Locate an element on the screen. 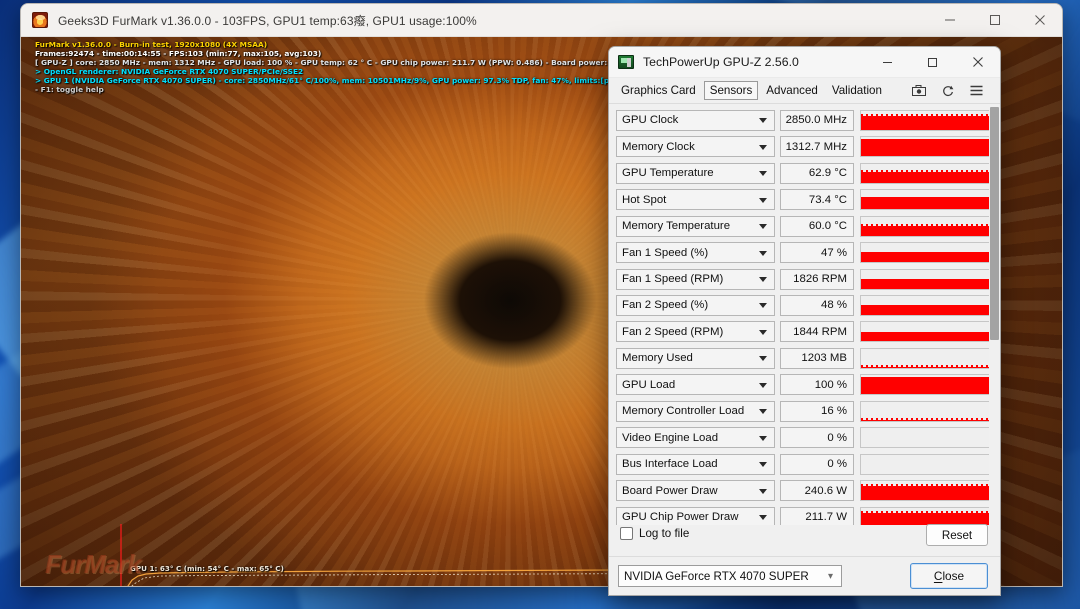 This screenshot has width=1080, height=609. camera-icon is located at coordinates (918, 90).